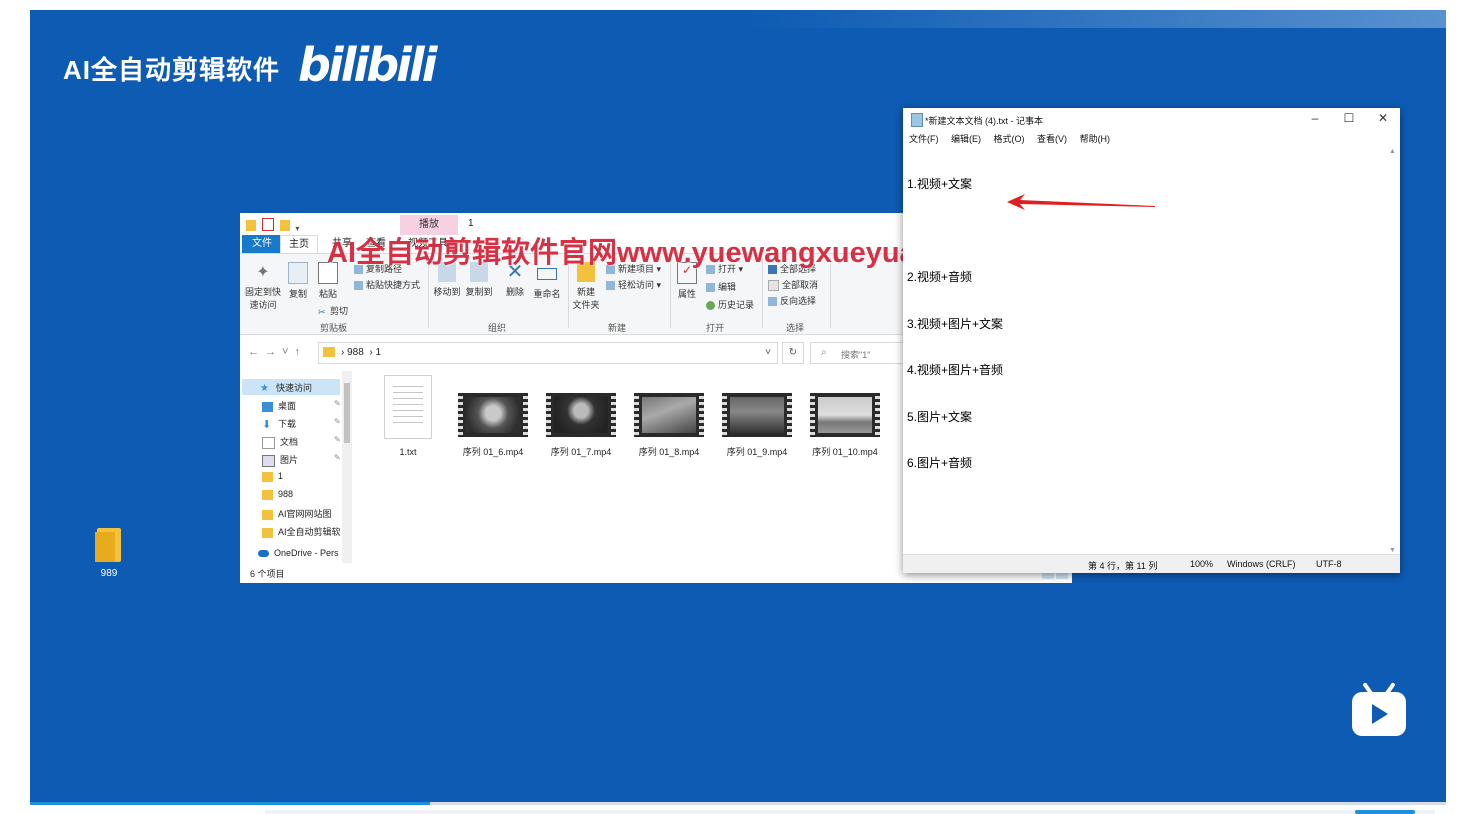 Image resolution: width=1461 pixels, height=814 pixels. I want to click on refresh-button: ↻, so click(793, 353).